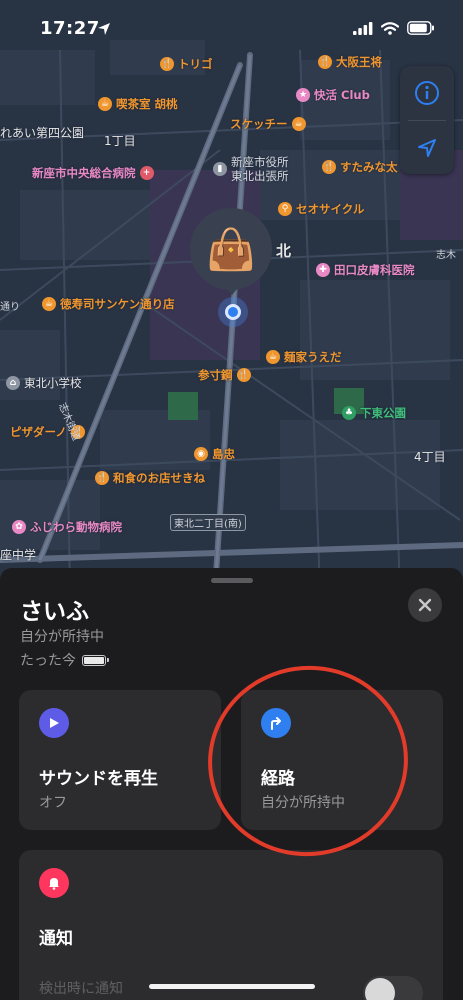 The image size is (463, 1000). Describe the element at coordinates (268, 124) in the screenshot. I see `poi-cafe: スケッチー ☕` at that location.